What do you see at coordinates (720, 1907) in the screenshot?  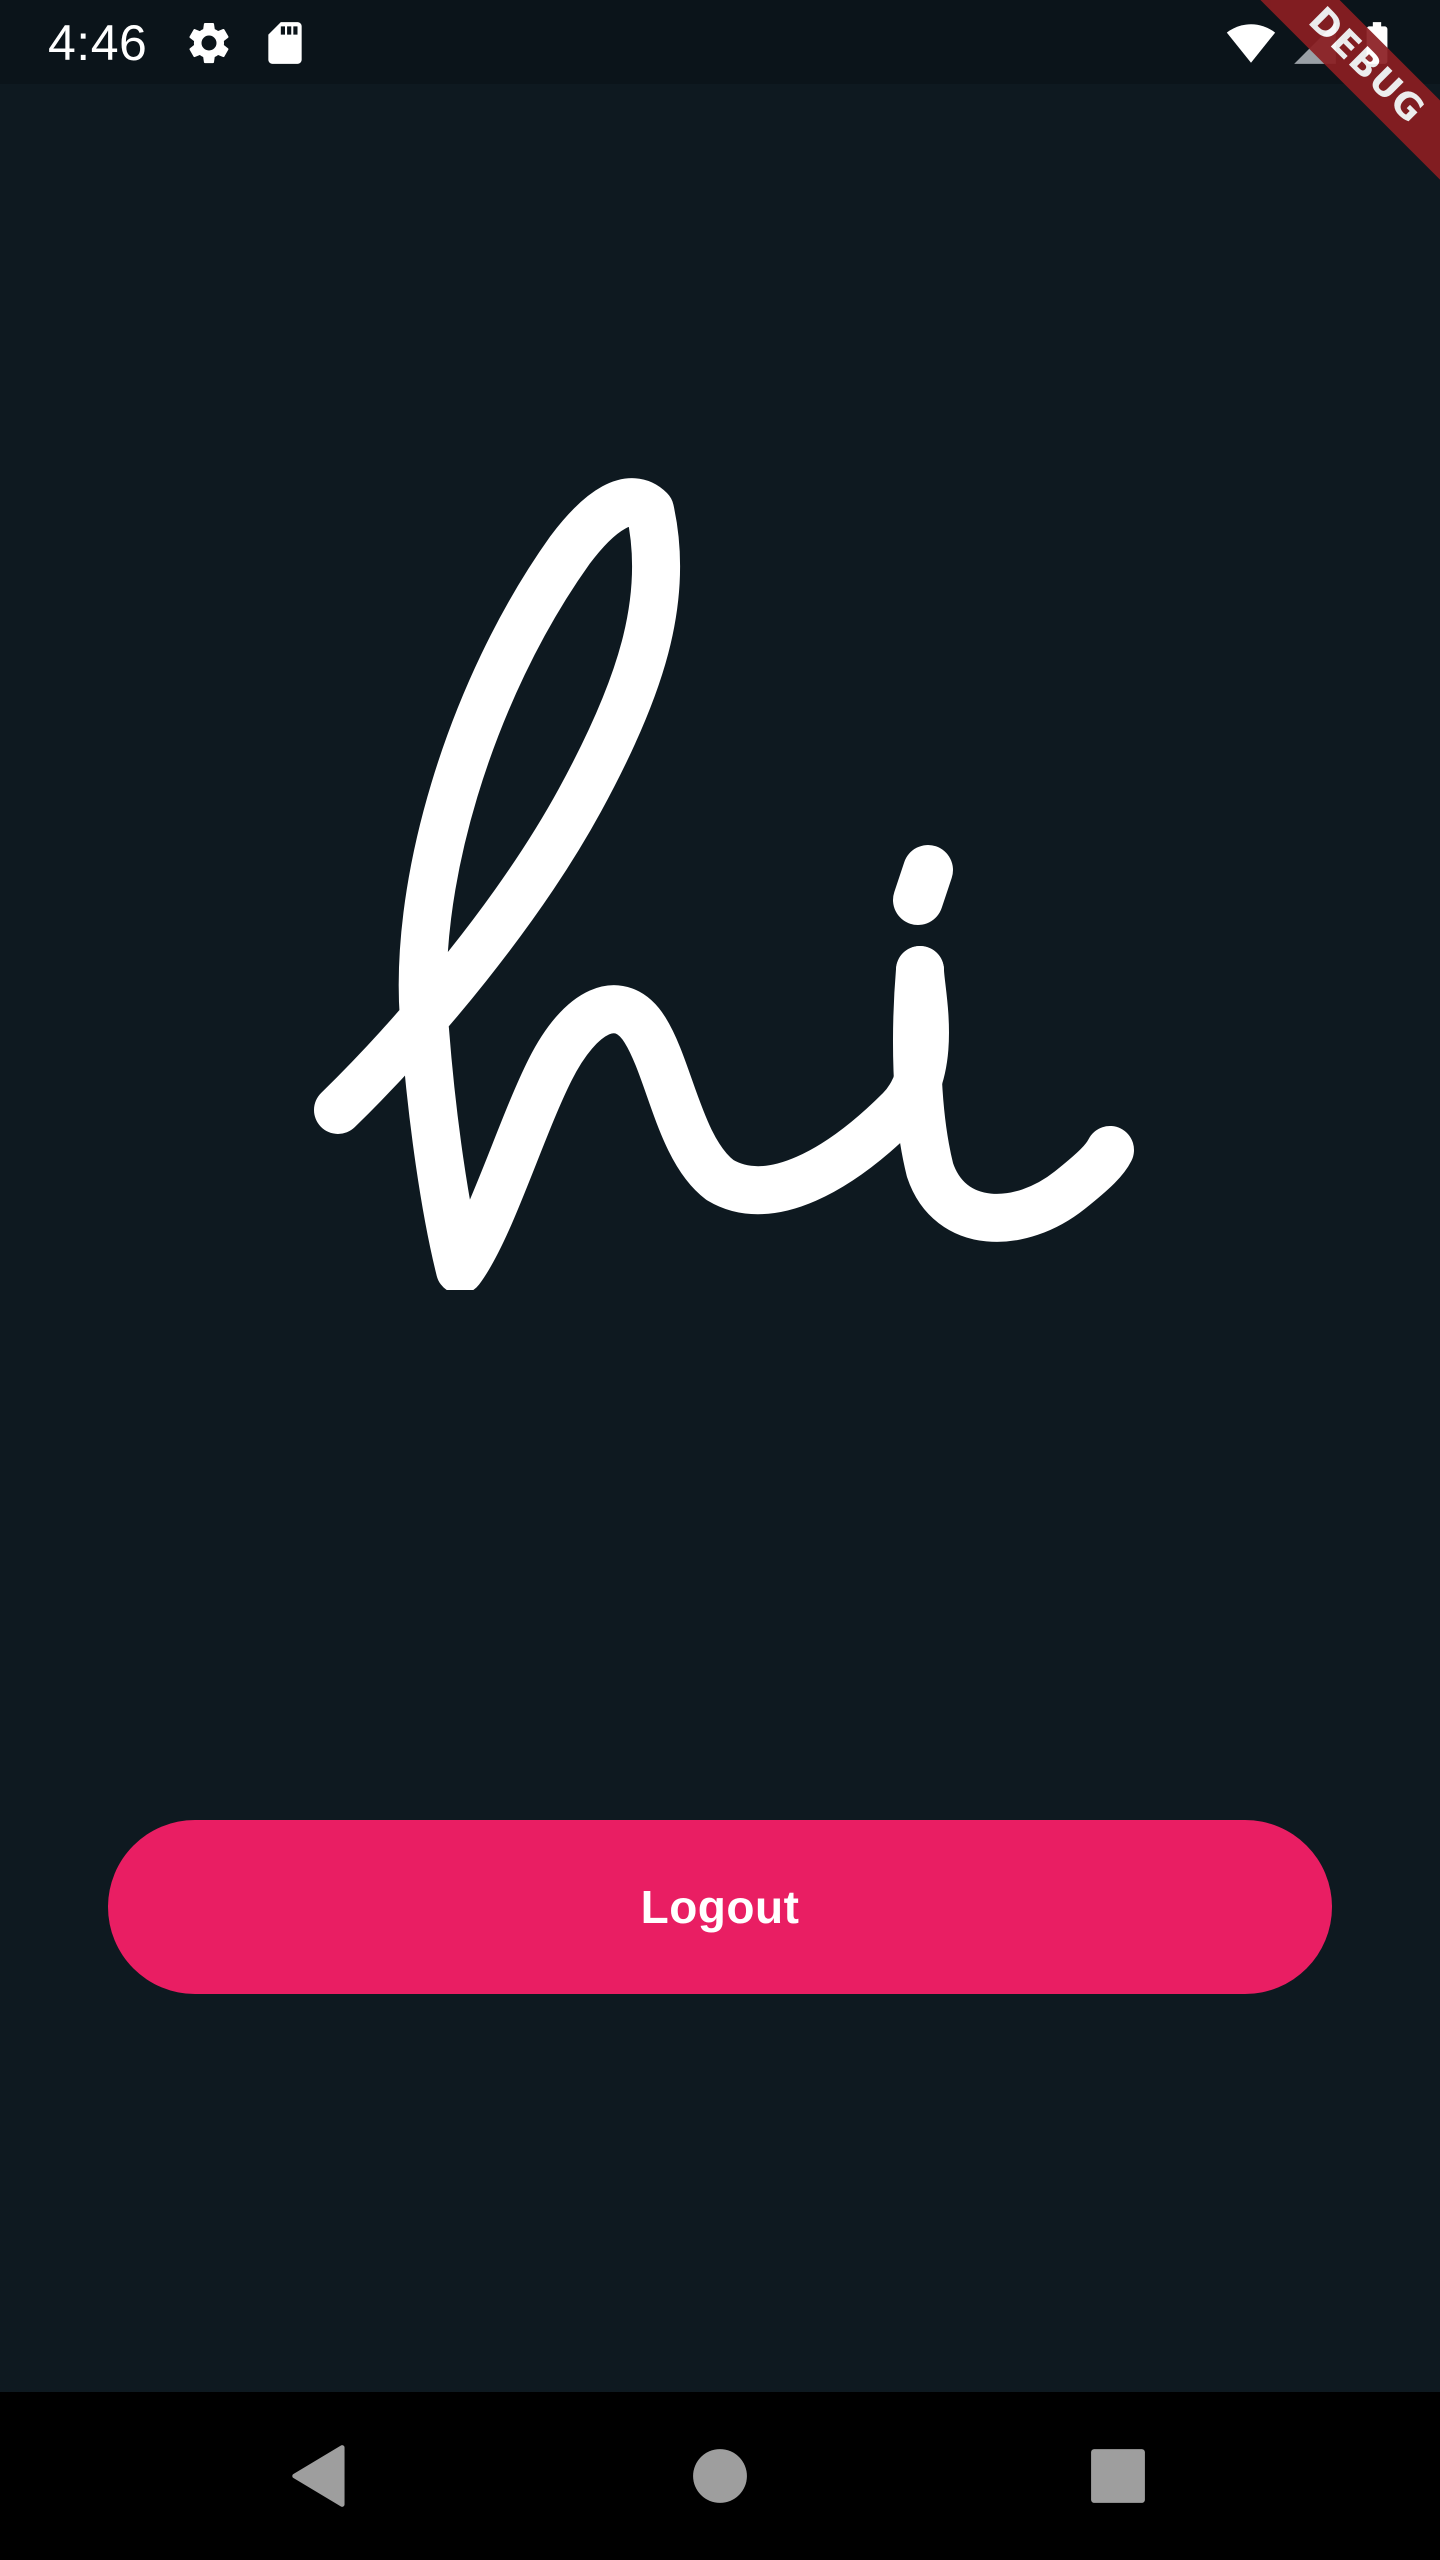 I see `logout-button: Logout` at bounding box center [720, 1907].